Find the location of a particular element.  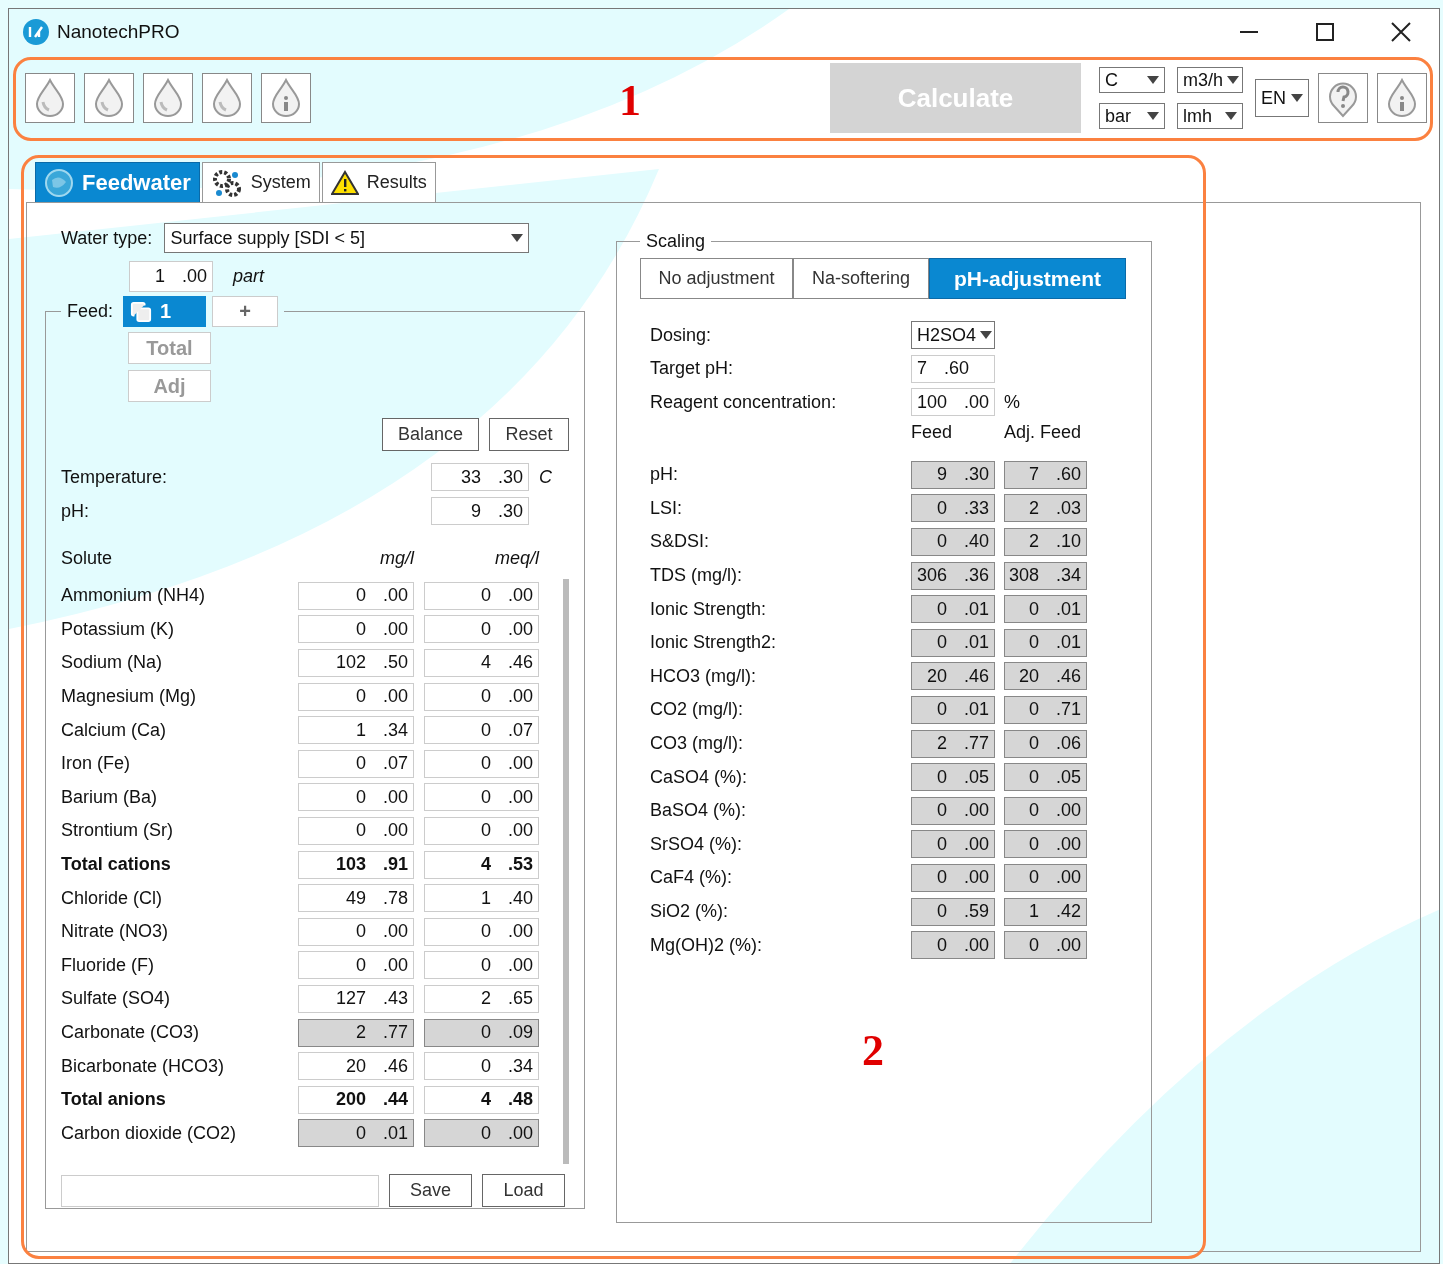

scrollbar is located at coordinates (566, 871).